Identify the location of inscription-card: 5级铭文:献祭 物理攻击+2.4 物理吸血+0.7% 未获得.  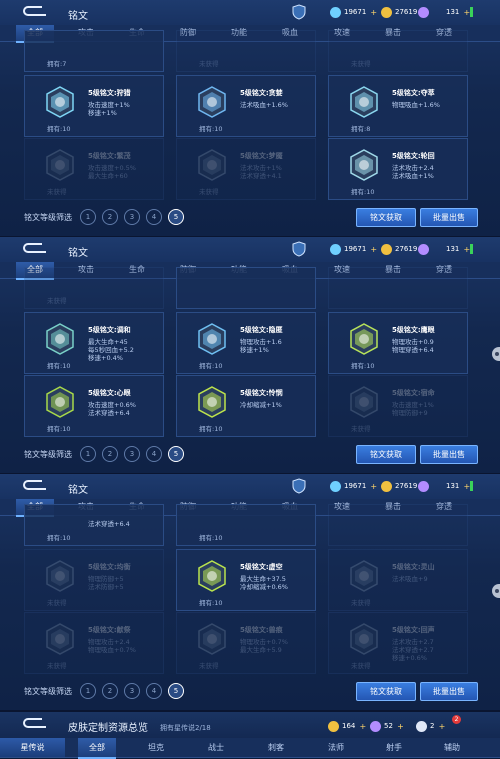
(94, 643).